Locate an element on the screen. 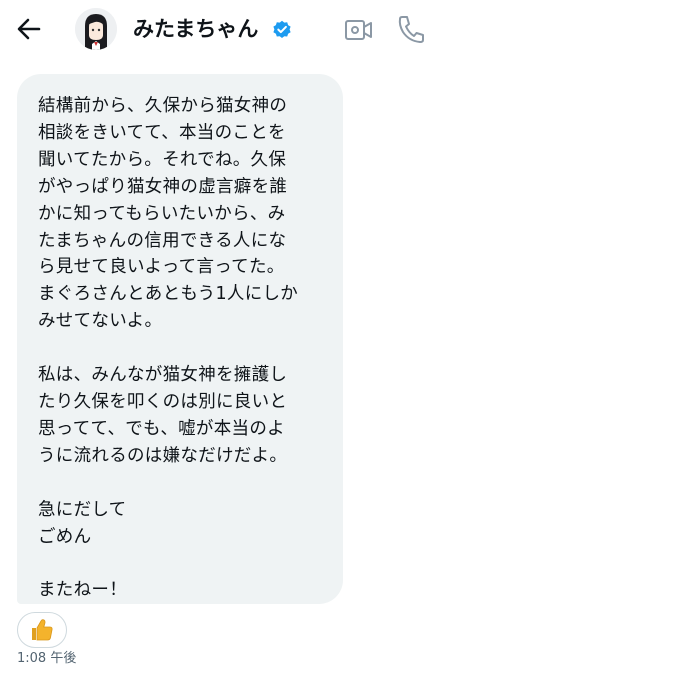  avatar is located at coordinates (96, 29).